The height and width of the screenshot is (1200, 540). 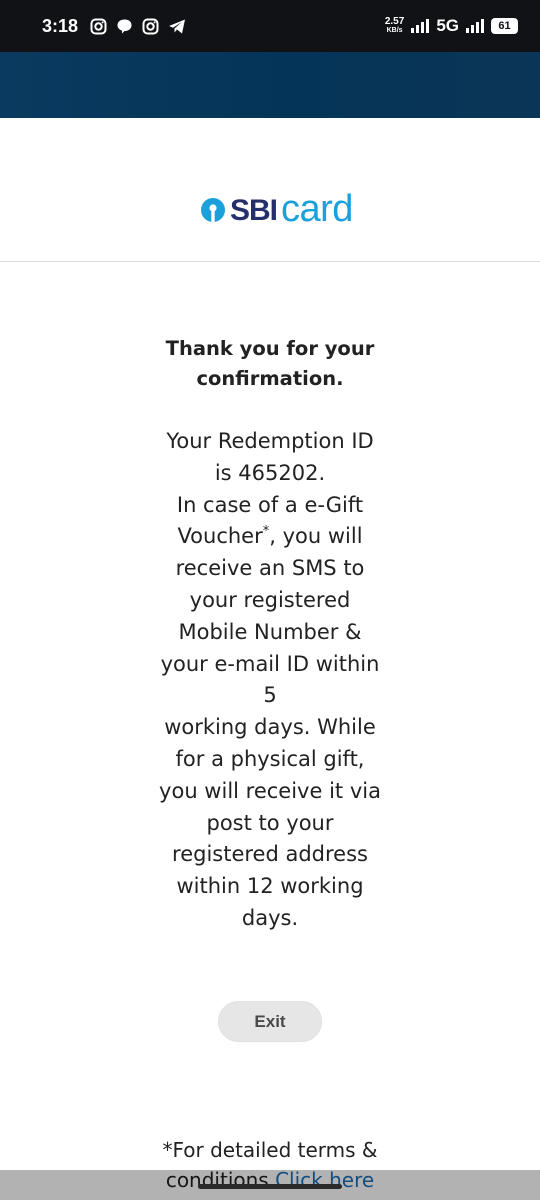 What do you see at coordinates (270, 26) in the screenshot?
I see `status-bar: 3:18 2.57 KB/s 5G 61` at bounding box center [270, 26].